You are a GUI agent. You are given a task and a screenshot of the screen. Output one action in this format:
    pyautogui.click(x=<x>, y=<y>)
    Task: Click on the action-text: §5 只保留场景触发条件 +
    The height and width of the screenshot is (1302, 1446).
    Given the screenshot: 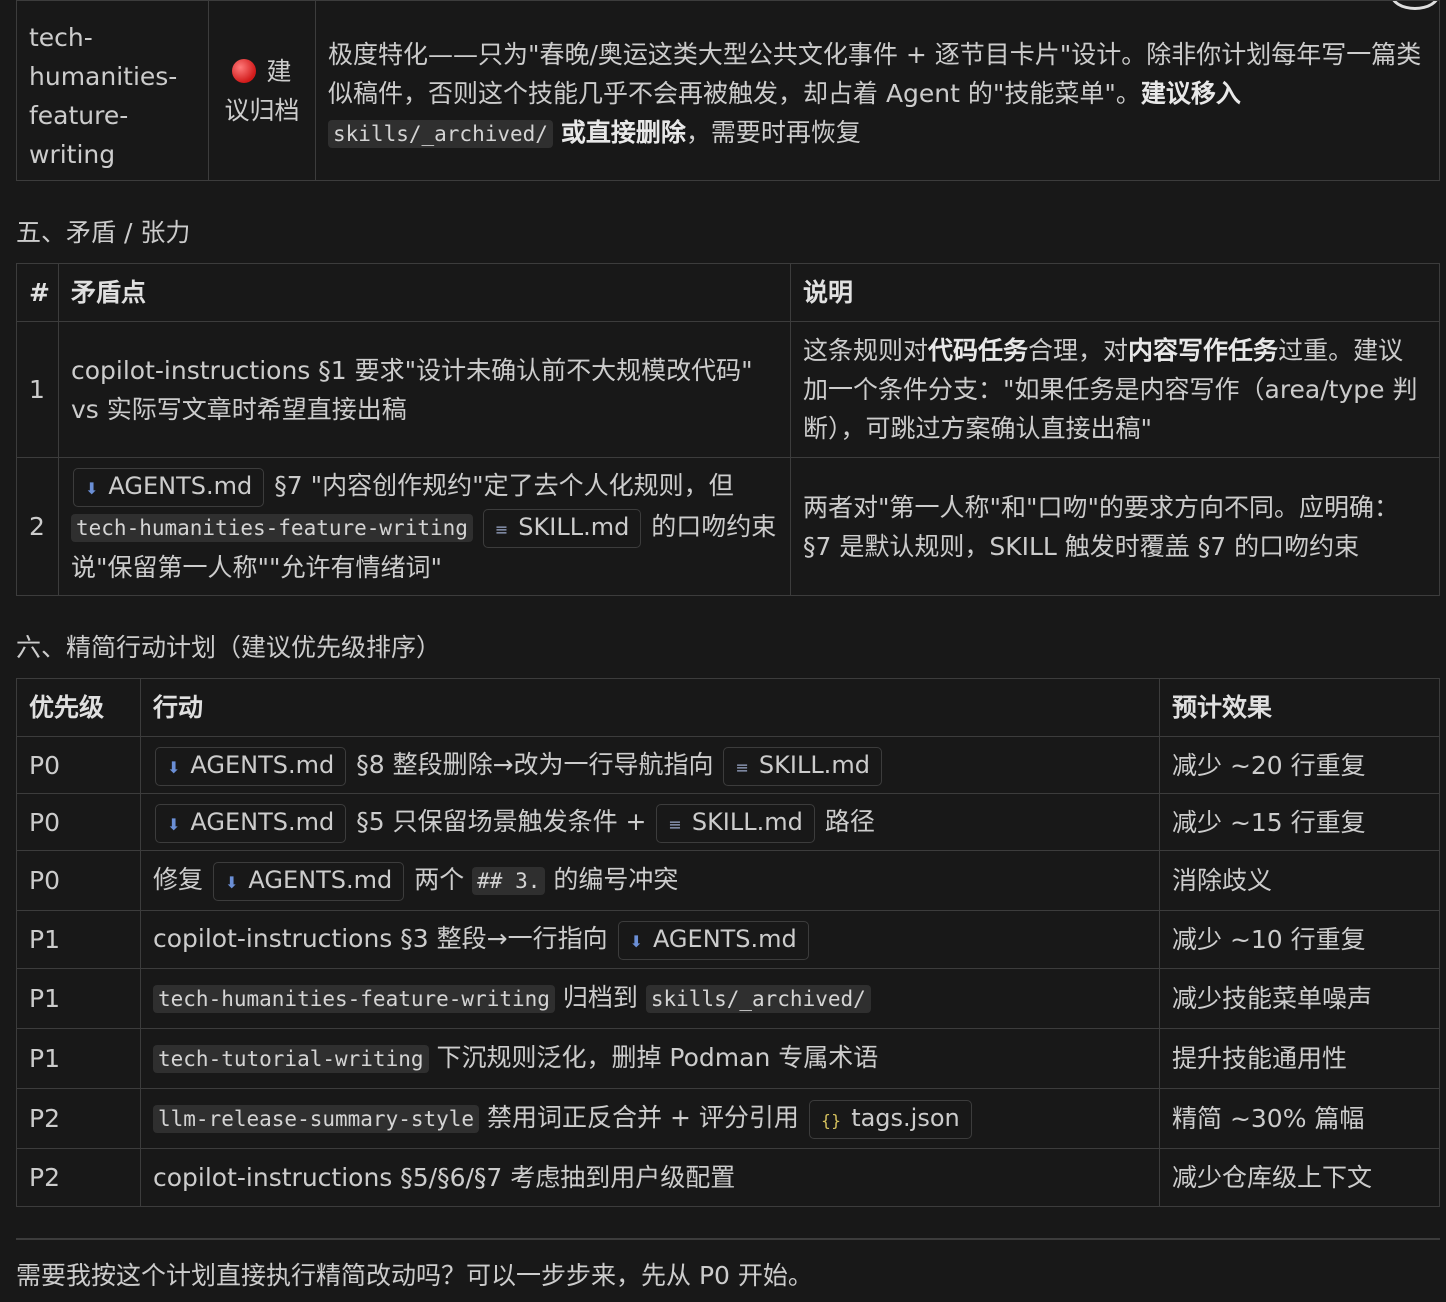 What is the action you would take?
    pyautogui.click(x=501, y=821)
    